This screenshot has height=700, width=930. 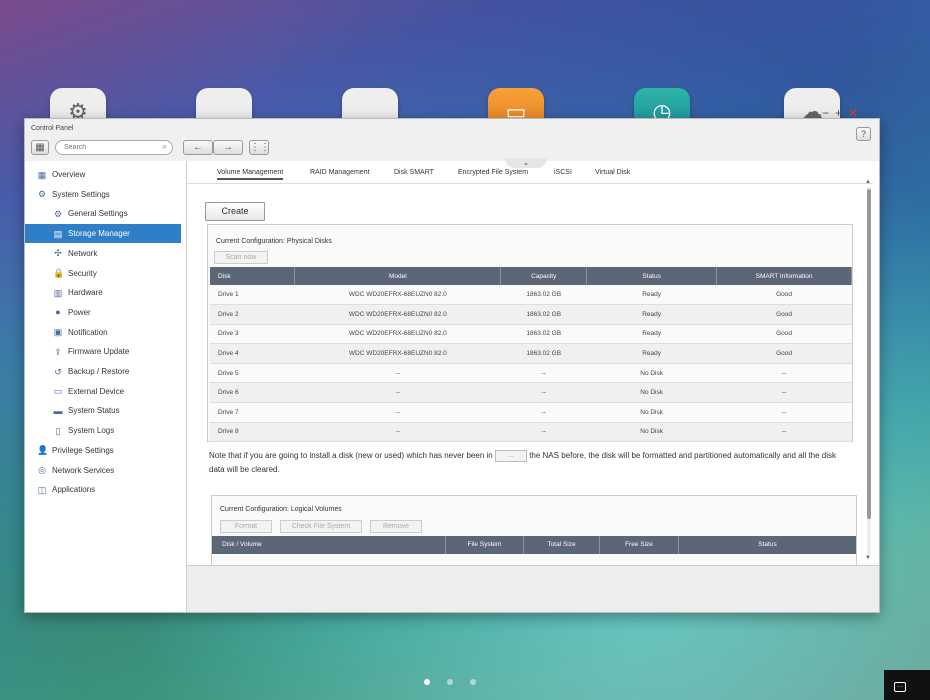 What do you see at coordinates (259, 147) in the screenshot?
I see `app-grid-button: ⋮⋮` at bounding box center [259, 147].